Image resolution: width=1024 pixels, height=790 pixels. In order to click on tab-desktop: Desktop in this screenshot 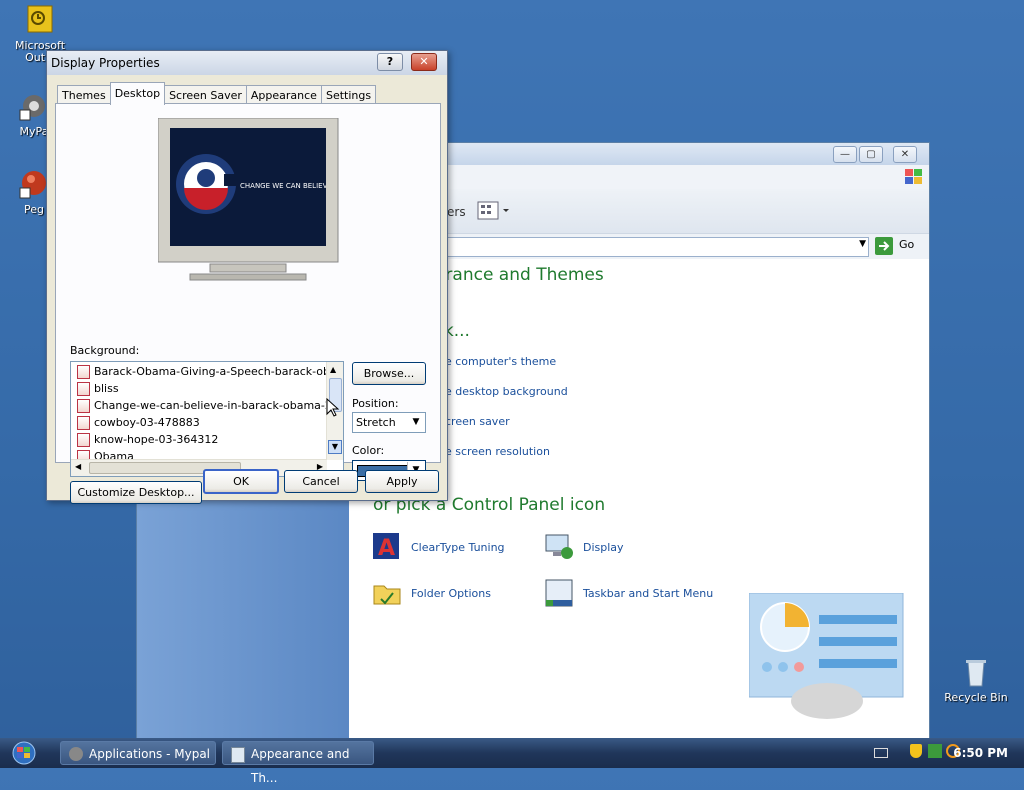, I will do `click(137, 93)`.